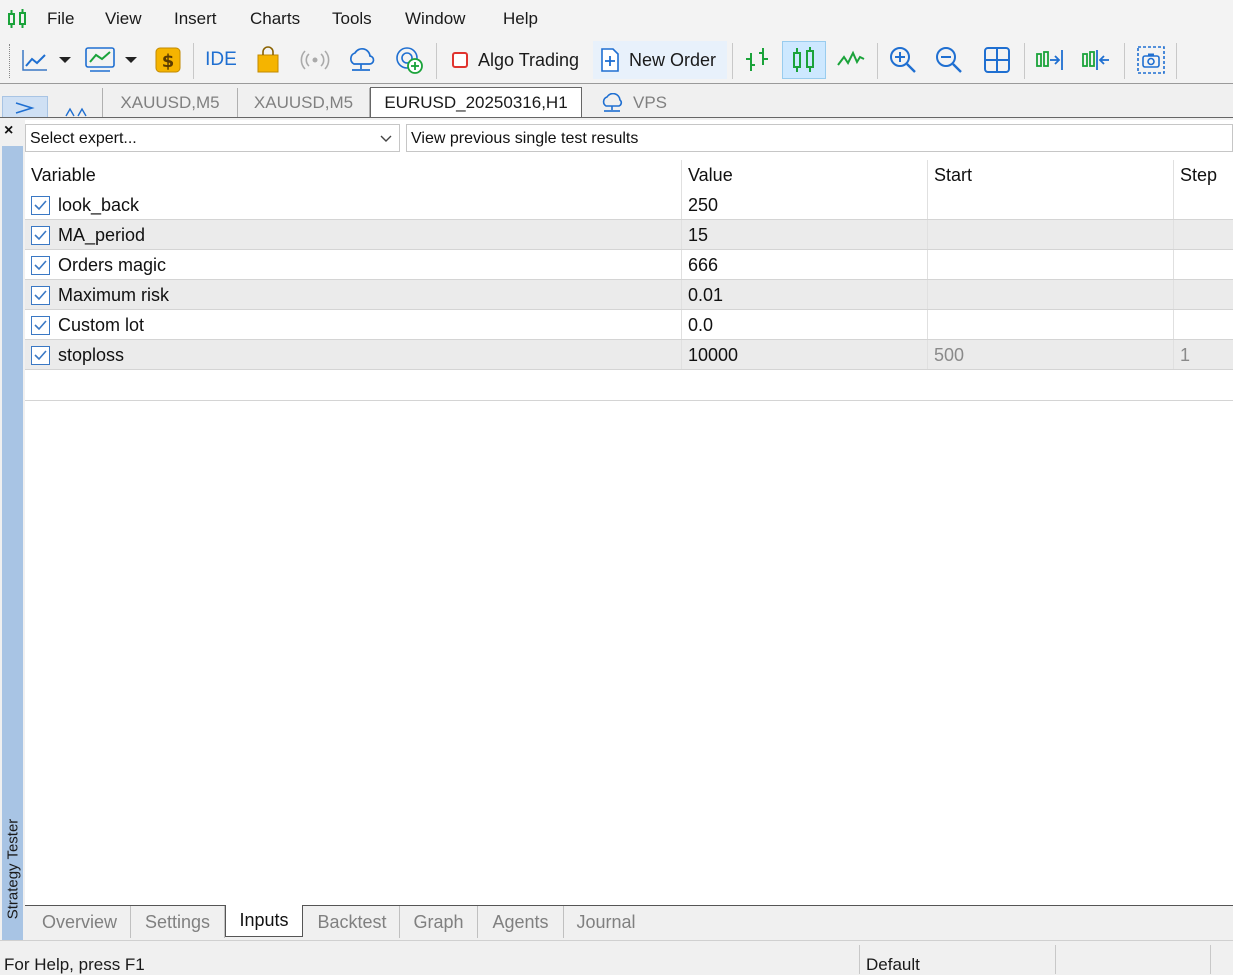 This screenshot has height=975, width=1233. Describe the element at coordinates (439, 922) in the screenshot. I see `tab-graph: Graph` at that location.